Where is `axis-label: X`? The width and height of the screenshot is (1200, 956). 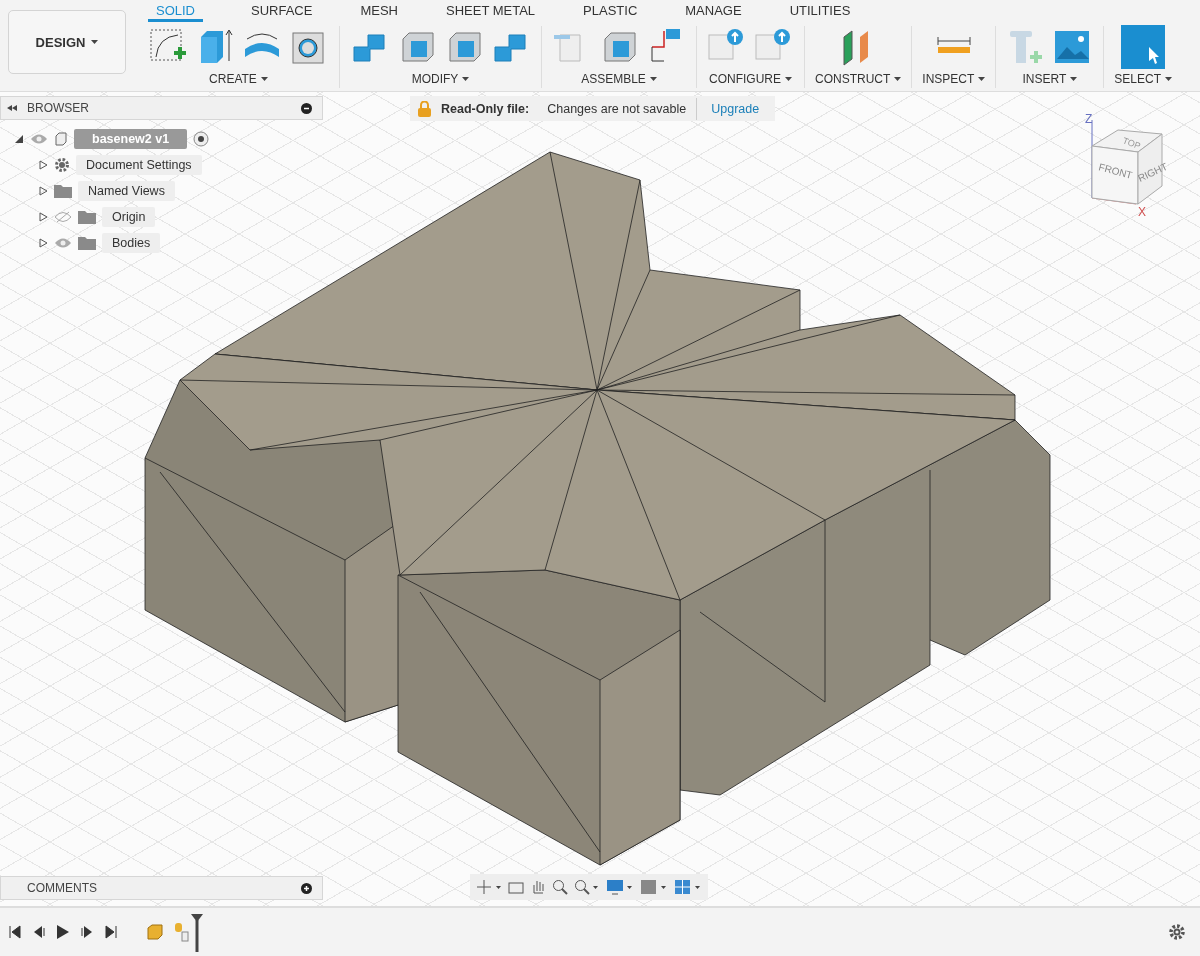 axis-label: X is located at coordinates (1142, 211).